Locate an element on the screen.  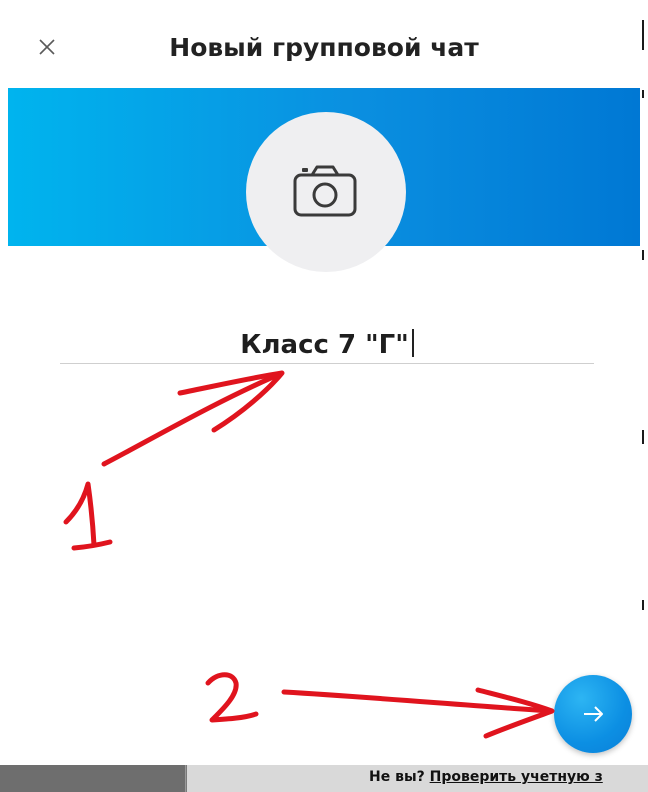
next-button is located at coordinates (593, 714).